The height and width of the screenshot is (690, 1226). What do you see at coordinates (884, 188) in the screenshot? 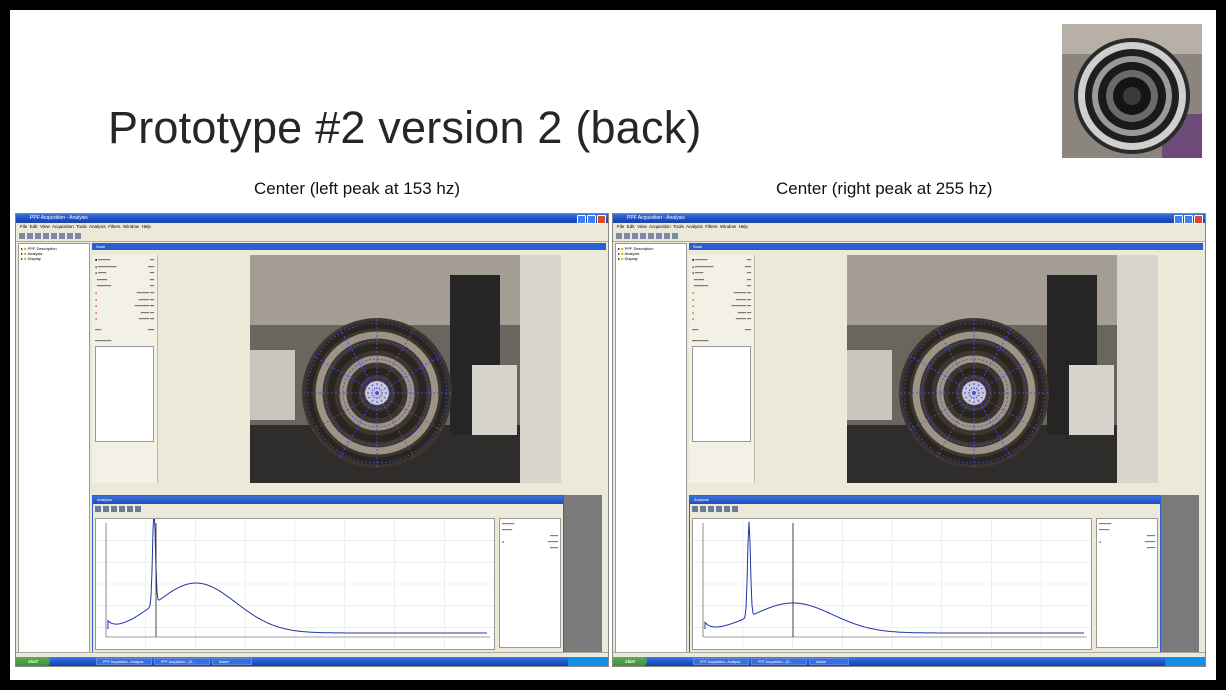
I see `caption-right: Center (right peak at 255 hz)` at bounding box center [884, 188].